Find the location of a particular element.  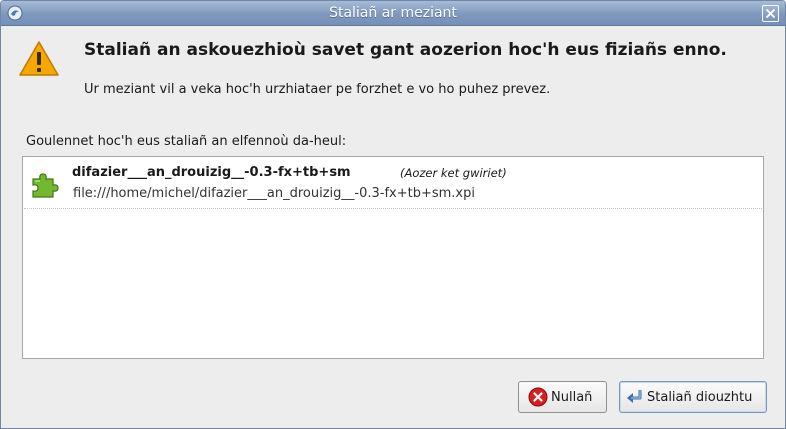

addon-name: difazier___an_drouizig__-0.3-fx+tb+sm is located at coordinates (211, 172).